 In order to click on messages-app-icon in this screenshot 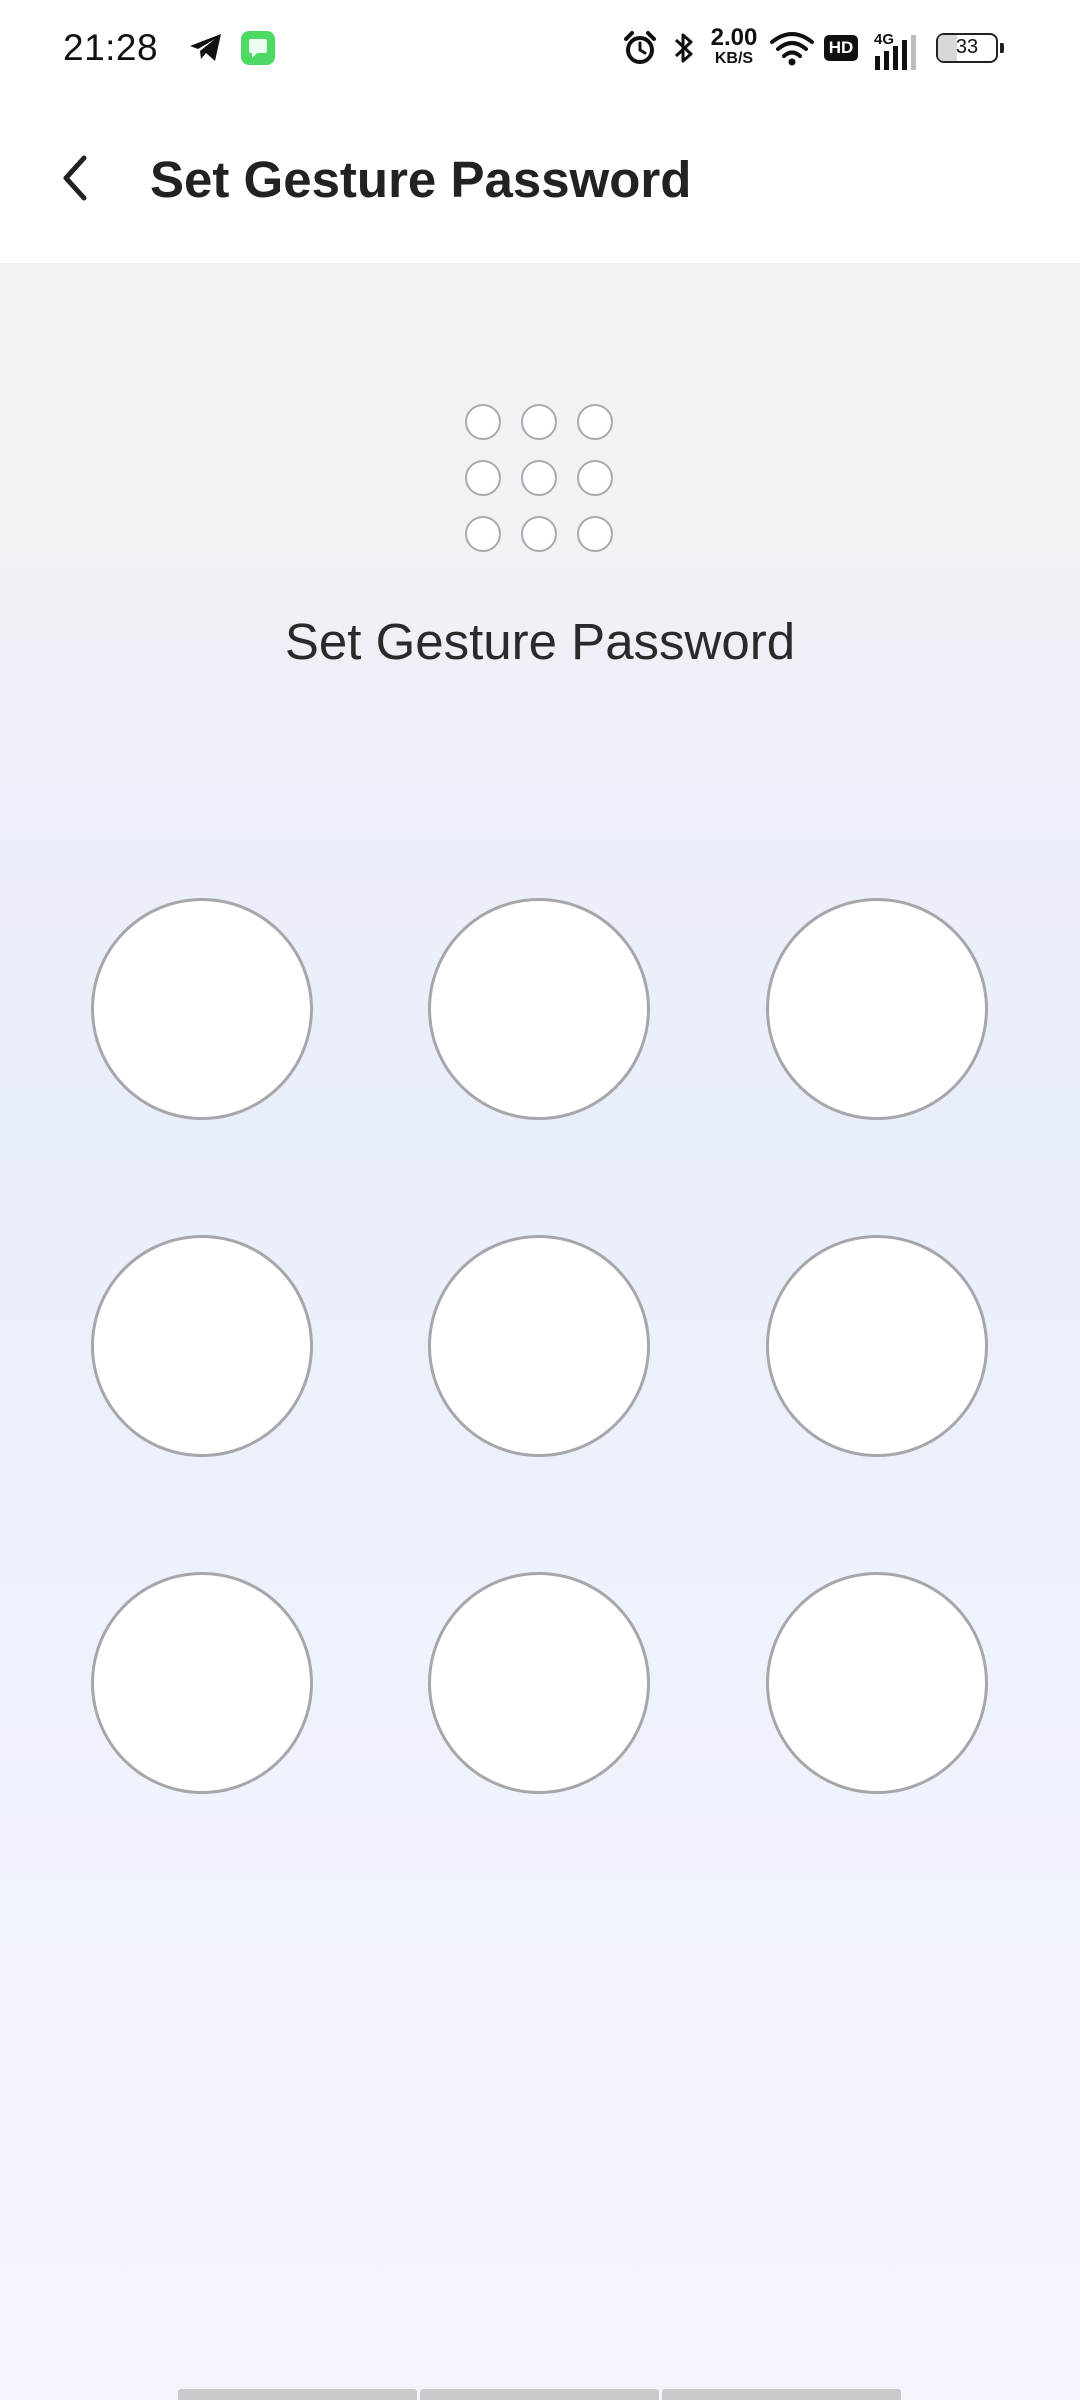, I will do `click(258, 48)`.